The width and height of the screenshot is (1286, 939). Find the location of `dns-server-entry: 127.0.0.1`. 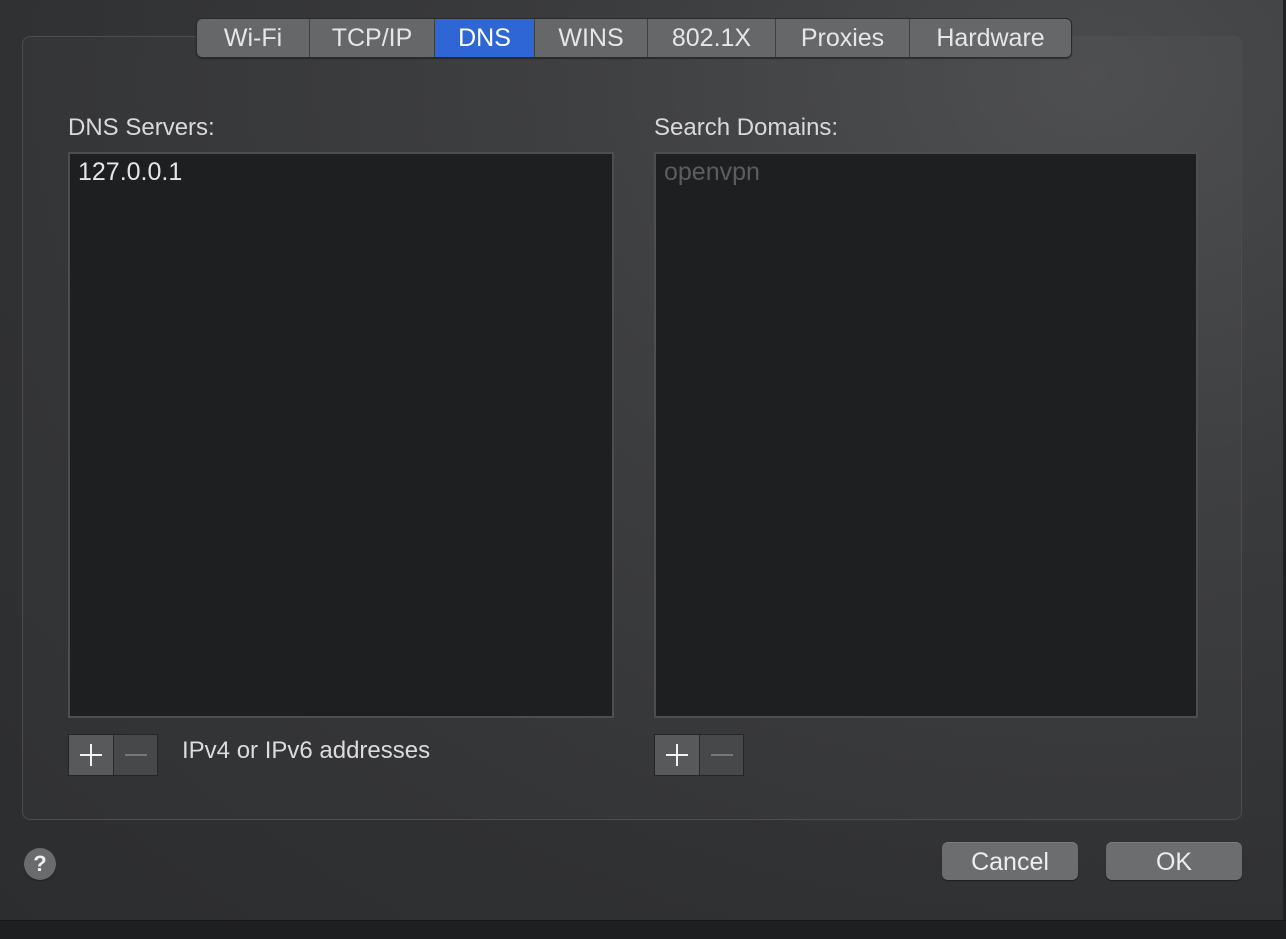

dns-server-entry: 127.0.0.1 is located at coordinates (130, 172).